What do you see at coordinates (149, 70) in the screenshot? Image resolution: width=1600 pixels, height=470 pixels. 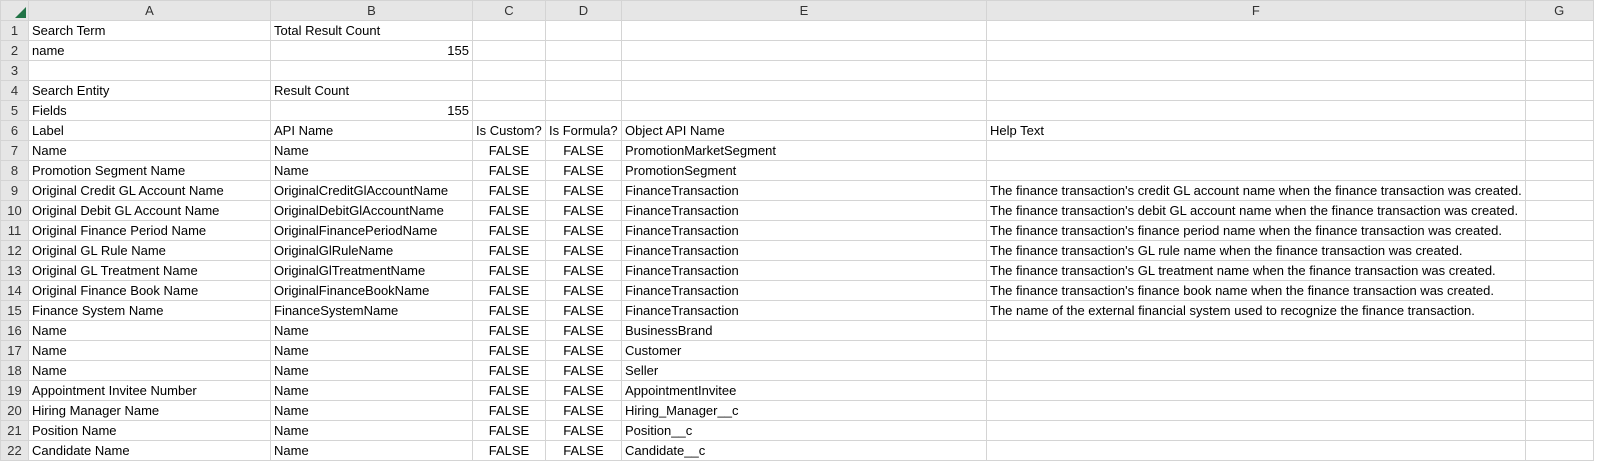 I see `cell-a` at bounding box center [149, 70].